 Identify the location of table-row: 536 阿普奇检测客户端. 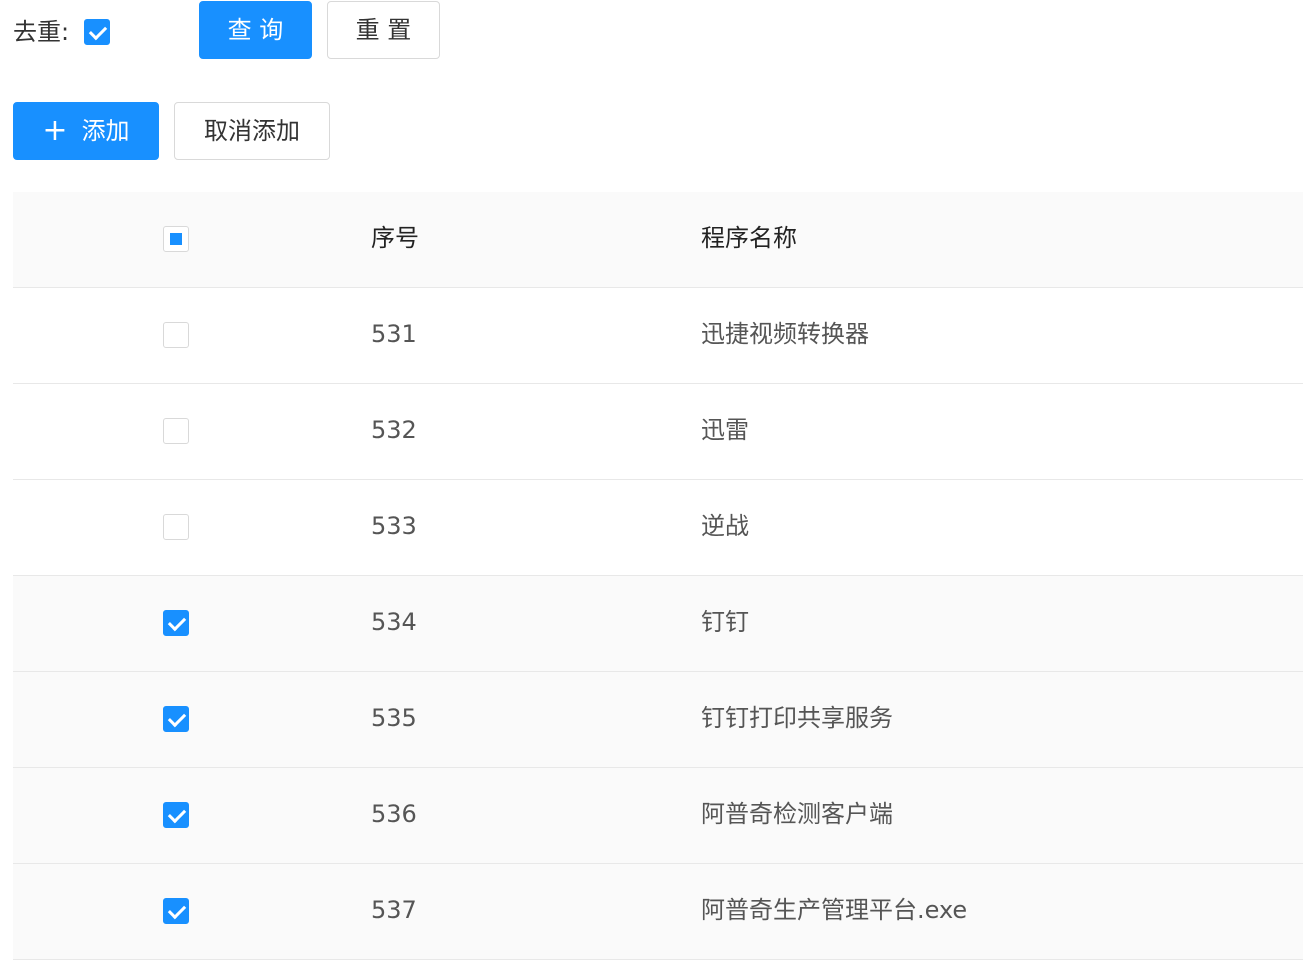
(658, 816).